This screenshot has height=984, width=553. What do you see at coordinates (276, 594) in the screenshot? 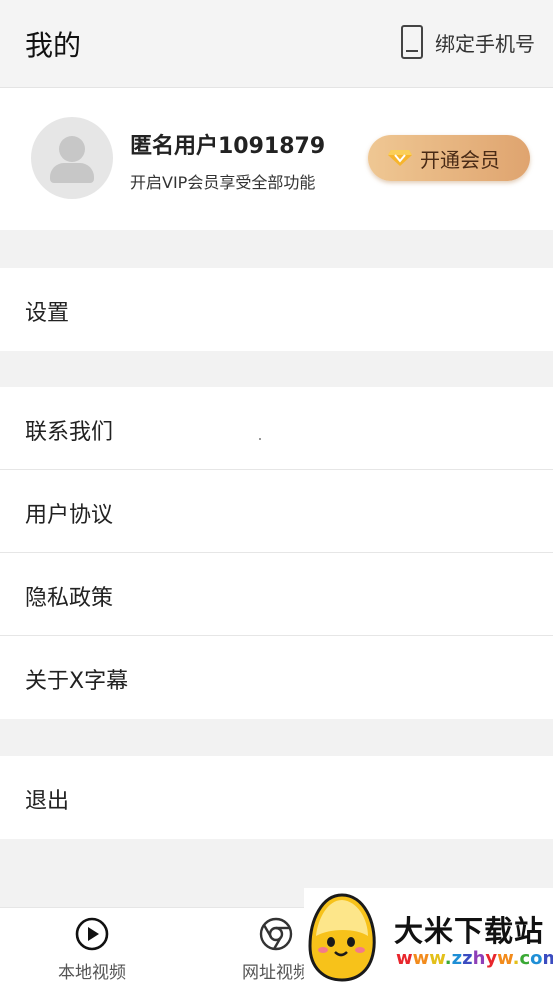
I see `menu-item-privacy-policy: 隐私政策` at bounding box center [276, 594].